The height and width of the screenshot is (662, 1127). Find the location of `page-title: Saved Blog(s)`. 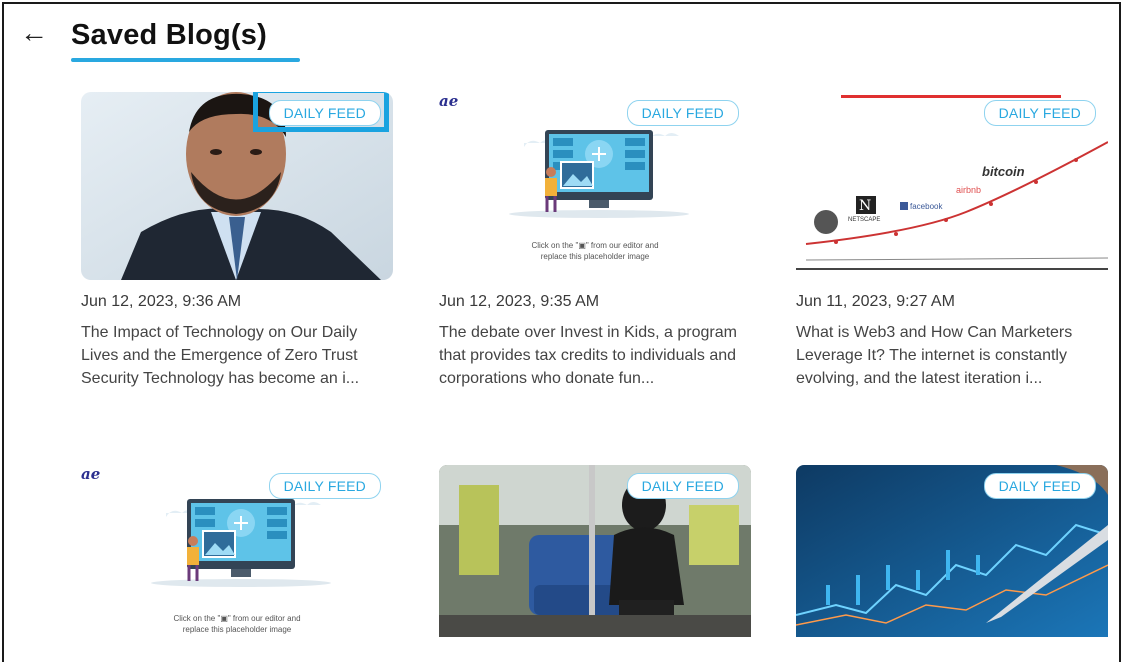

page-title: Saved Blog(s) is located at coordinates (169, 35).